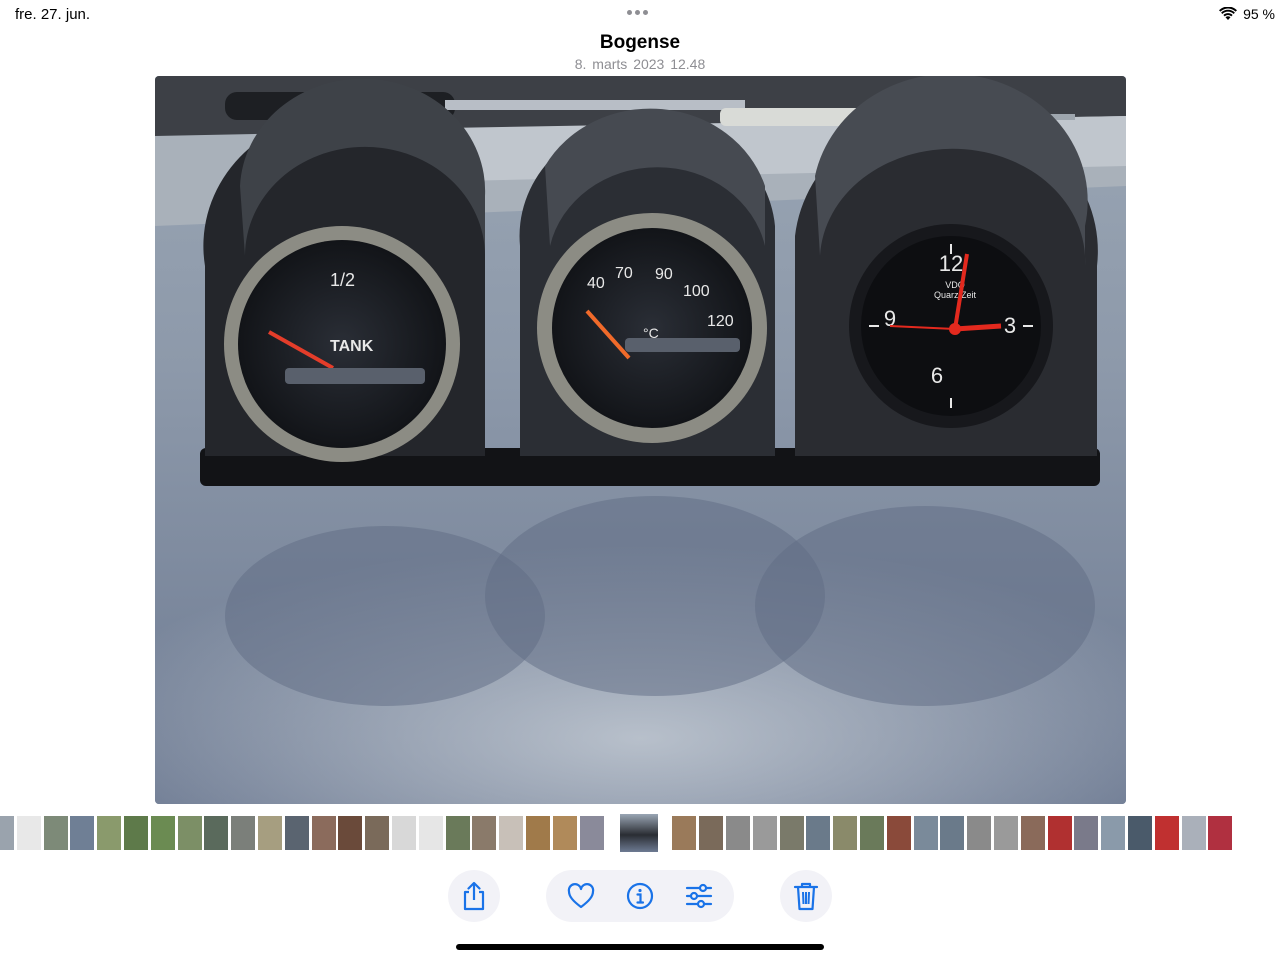  I want to click on bottom-toolbar, so click(640, 896).